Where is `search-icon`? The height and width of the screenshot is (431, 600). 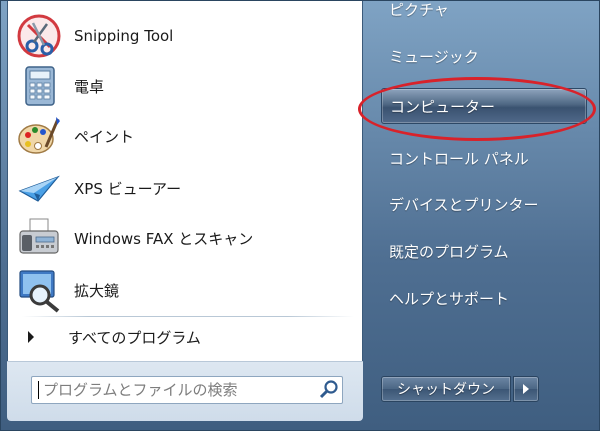 search-icon is located at coordinates (329, 390).